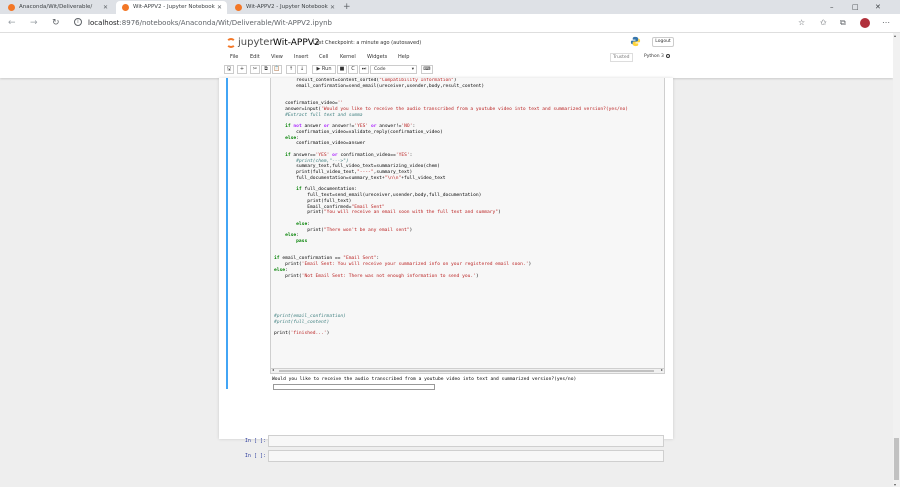 This screenshot has width=900, height=487. Describe the element at coordinates (865, 23) in the screenshot. I see `avatar` at that location.